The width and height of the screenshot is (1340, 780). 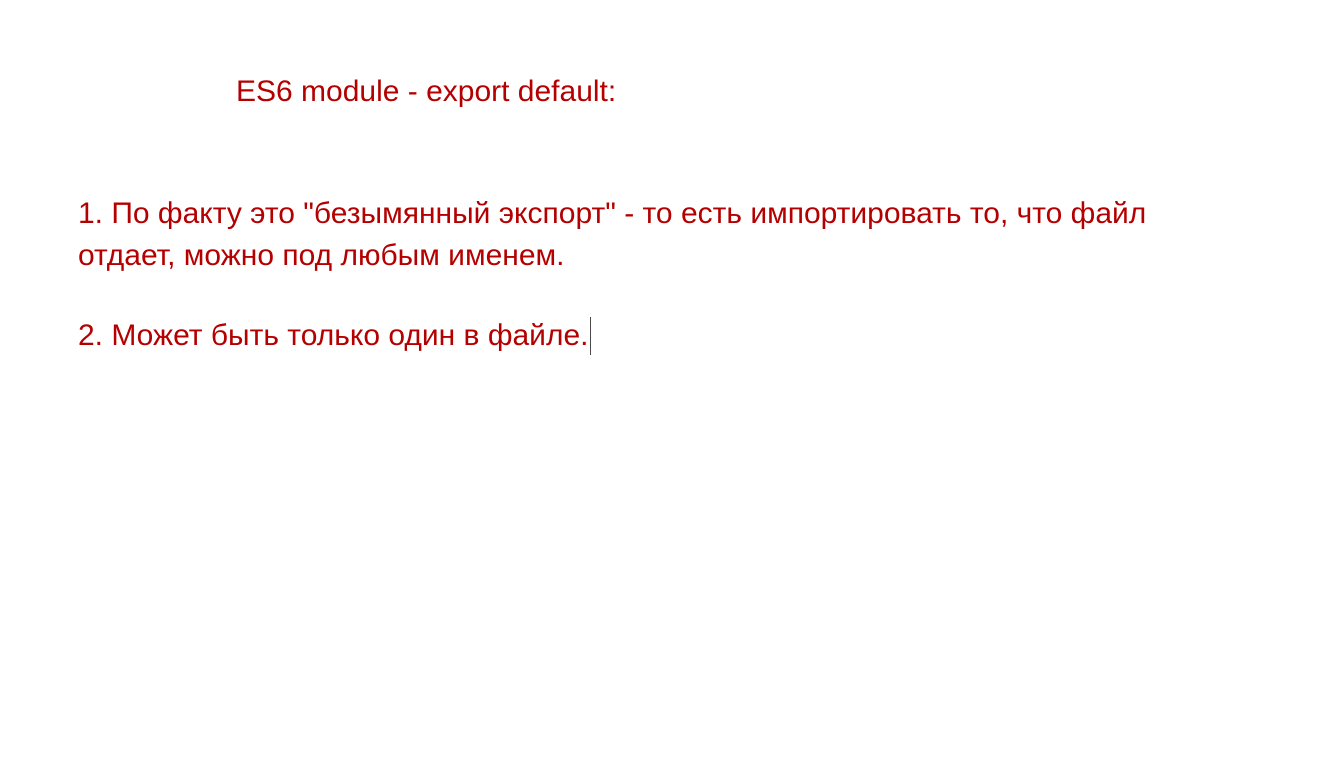 What do you see at coordinates (591, 336) in the screenshot?
I see `text-cursor` at bounding box center [591, 336].